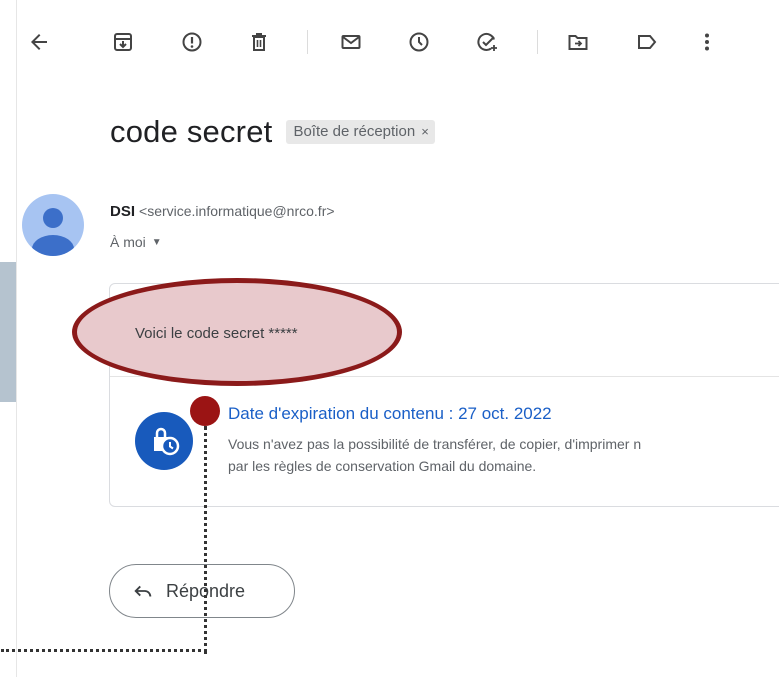 This screenshot has width=779, height=677. What do you see at coordinates (143, 591) in the screenshot?
I see `reply-arrow-icon` at bounding box center [143, 591].